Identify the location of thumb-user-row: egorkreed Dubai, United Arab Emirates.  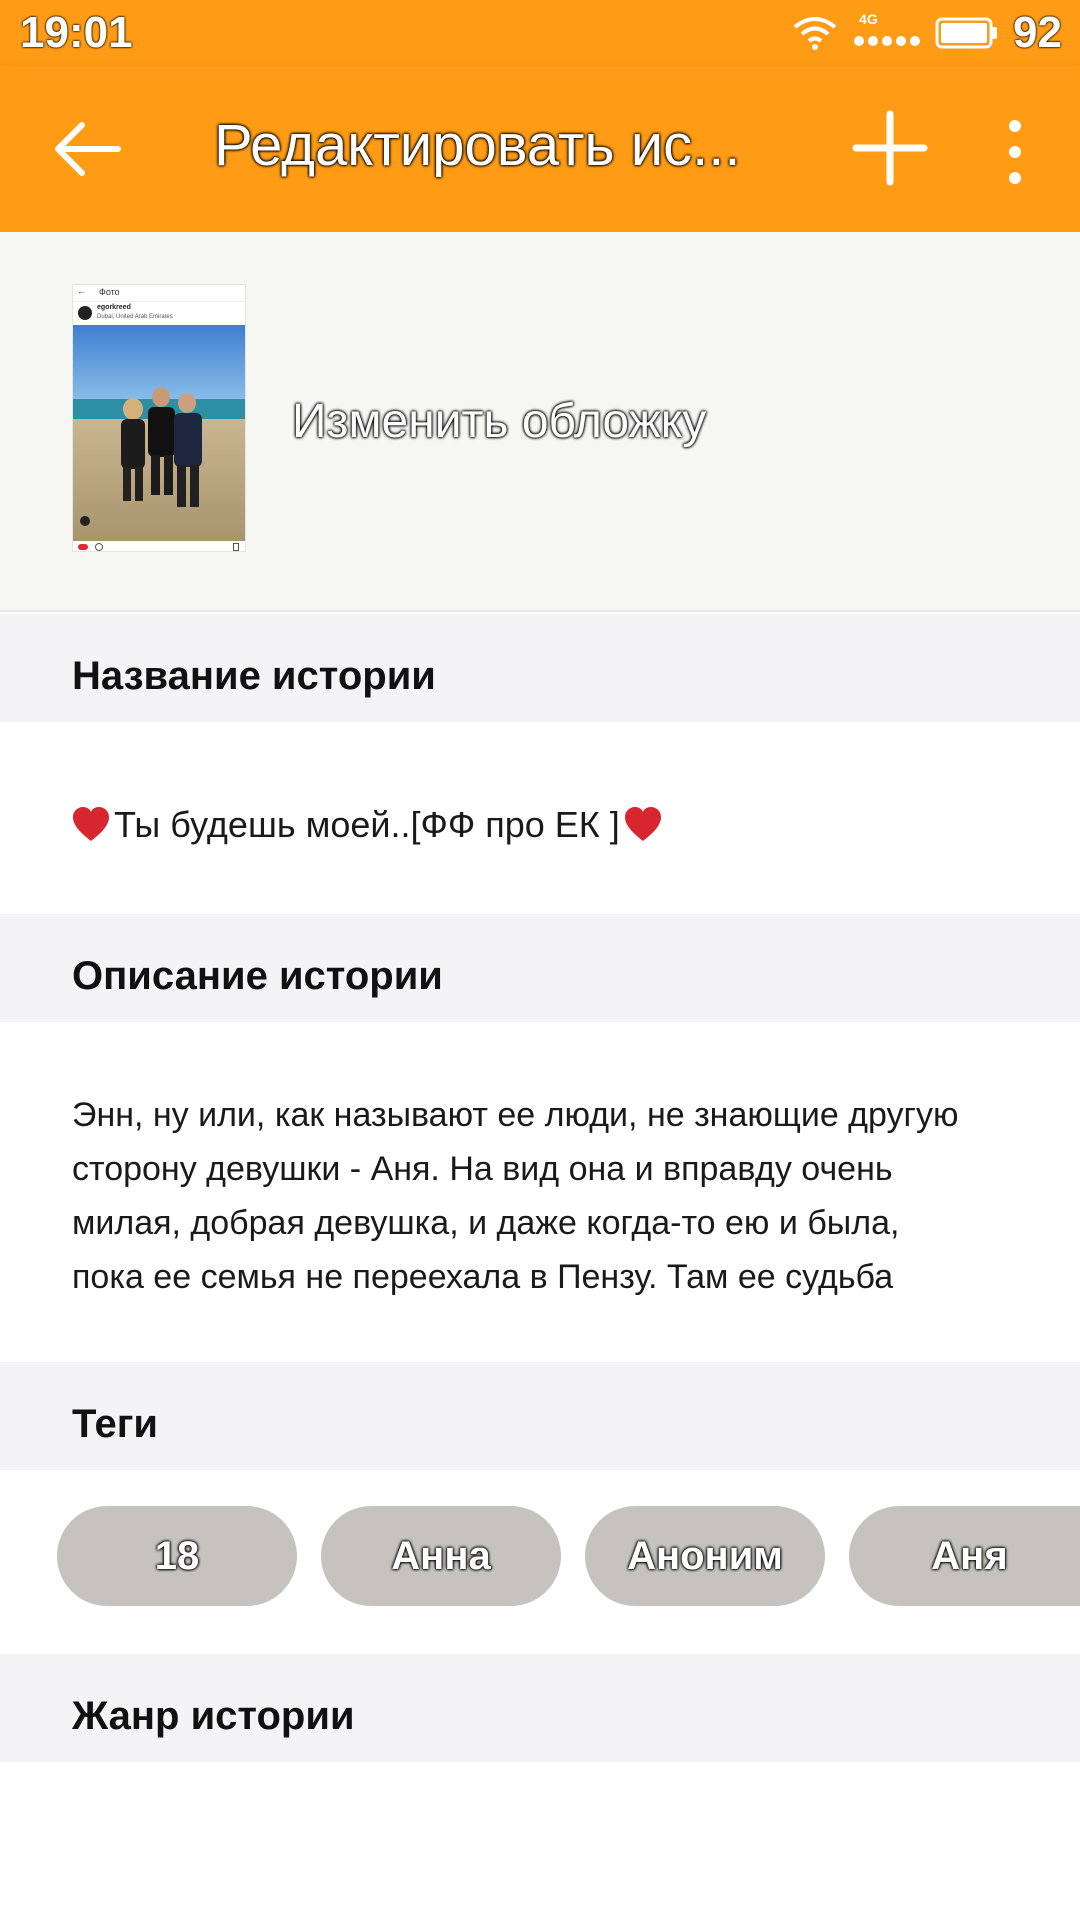
(159, 313).